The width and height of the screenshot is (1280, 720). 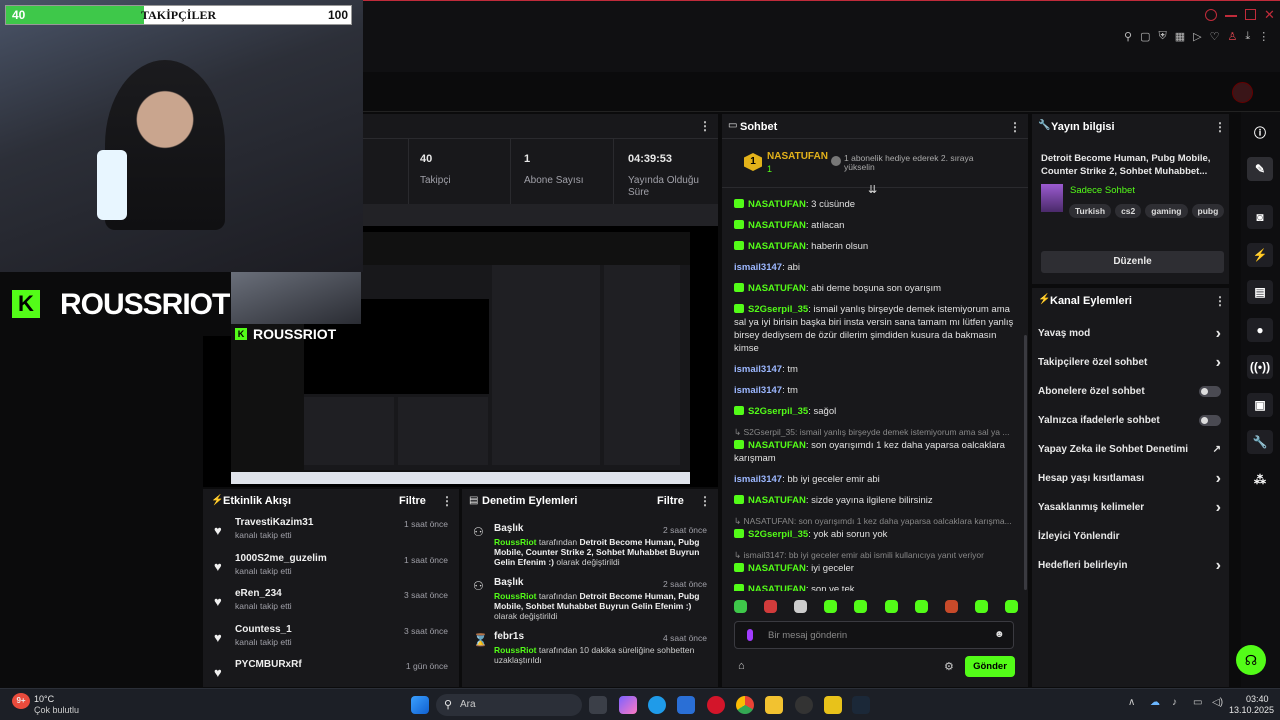 I want to click on channel-action-item: Hesap yaşı kısıtlaması ›, so click(x=1130, y=478).